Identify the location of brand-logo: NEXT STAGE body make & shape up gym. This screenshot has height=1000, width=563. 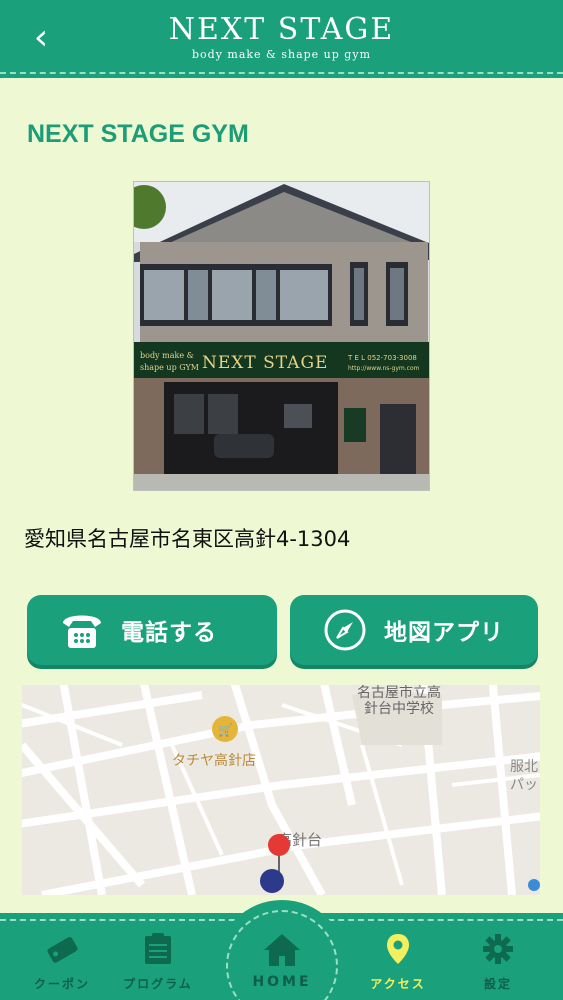
(281, 36).